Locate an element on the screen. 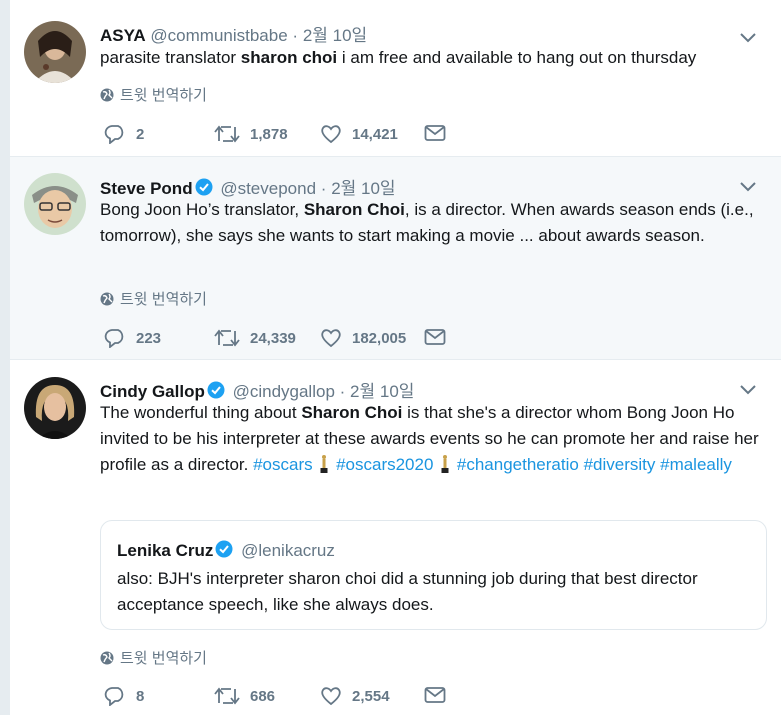 This screenshot has height=715, width=781. reply-button: 8 is located at coordinates (124, 696).